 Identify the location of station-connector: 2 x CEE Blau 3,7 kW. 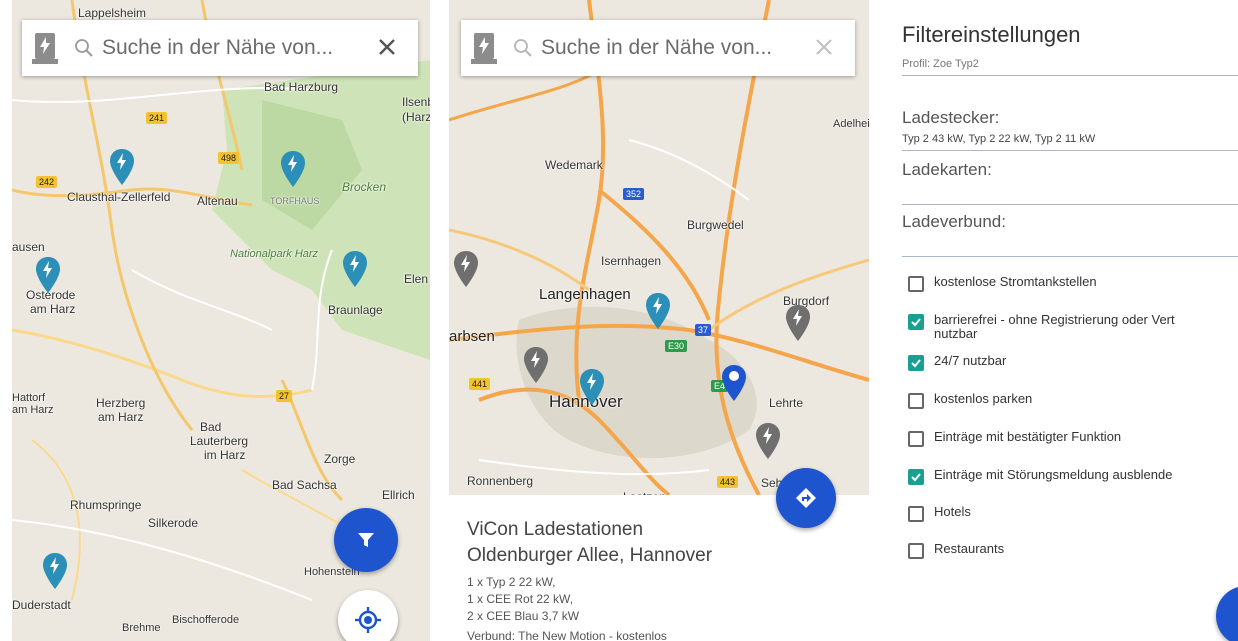
(523, 616).